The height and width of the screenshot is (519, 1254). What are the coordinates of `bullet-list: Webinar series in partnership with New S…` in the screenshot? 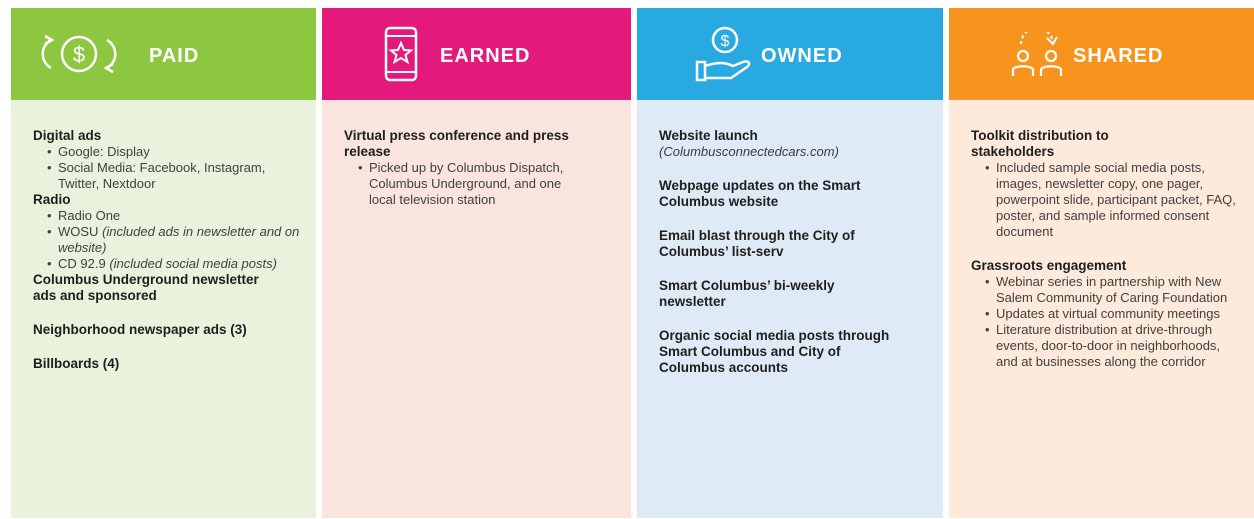 It's located at (1107, 322).